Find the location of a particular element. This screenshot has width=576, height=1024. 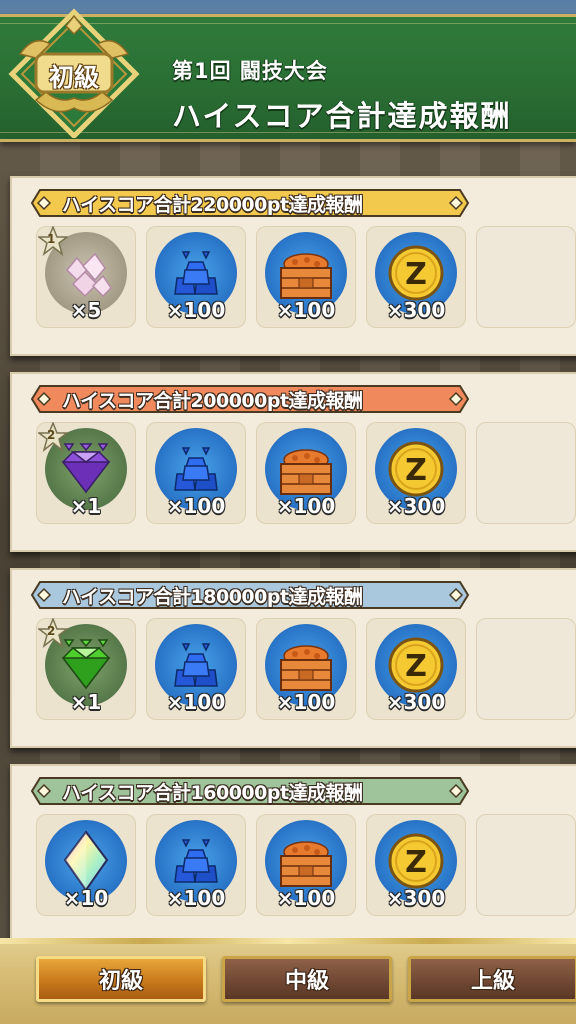

tier-banner: ハイスコア合計220000pt達成報酬 is located at coordinates (250, 203).